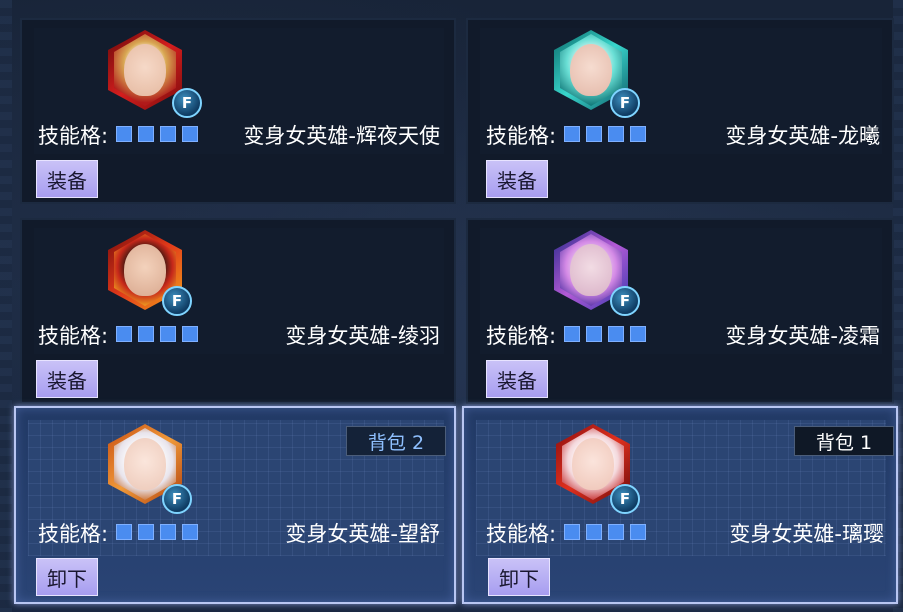 Image resolution: width=903 pixels, height=612 pixels. What do you see at coordinates (806, 534) in the screenshot?
I see `hero-name: 变身女英雄-璃璎` at bounding box center [806, 534].